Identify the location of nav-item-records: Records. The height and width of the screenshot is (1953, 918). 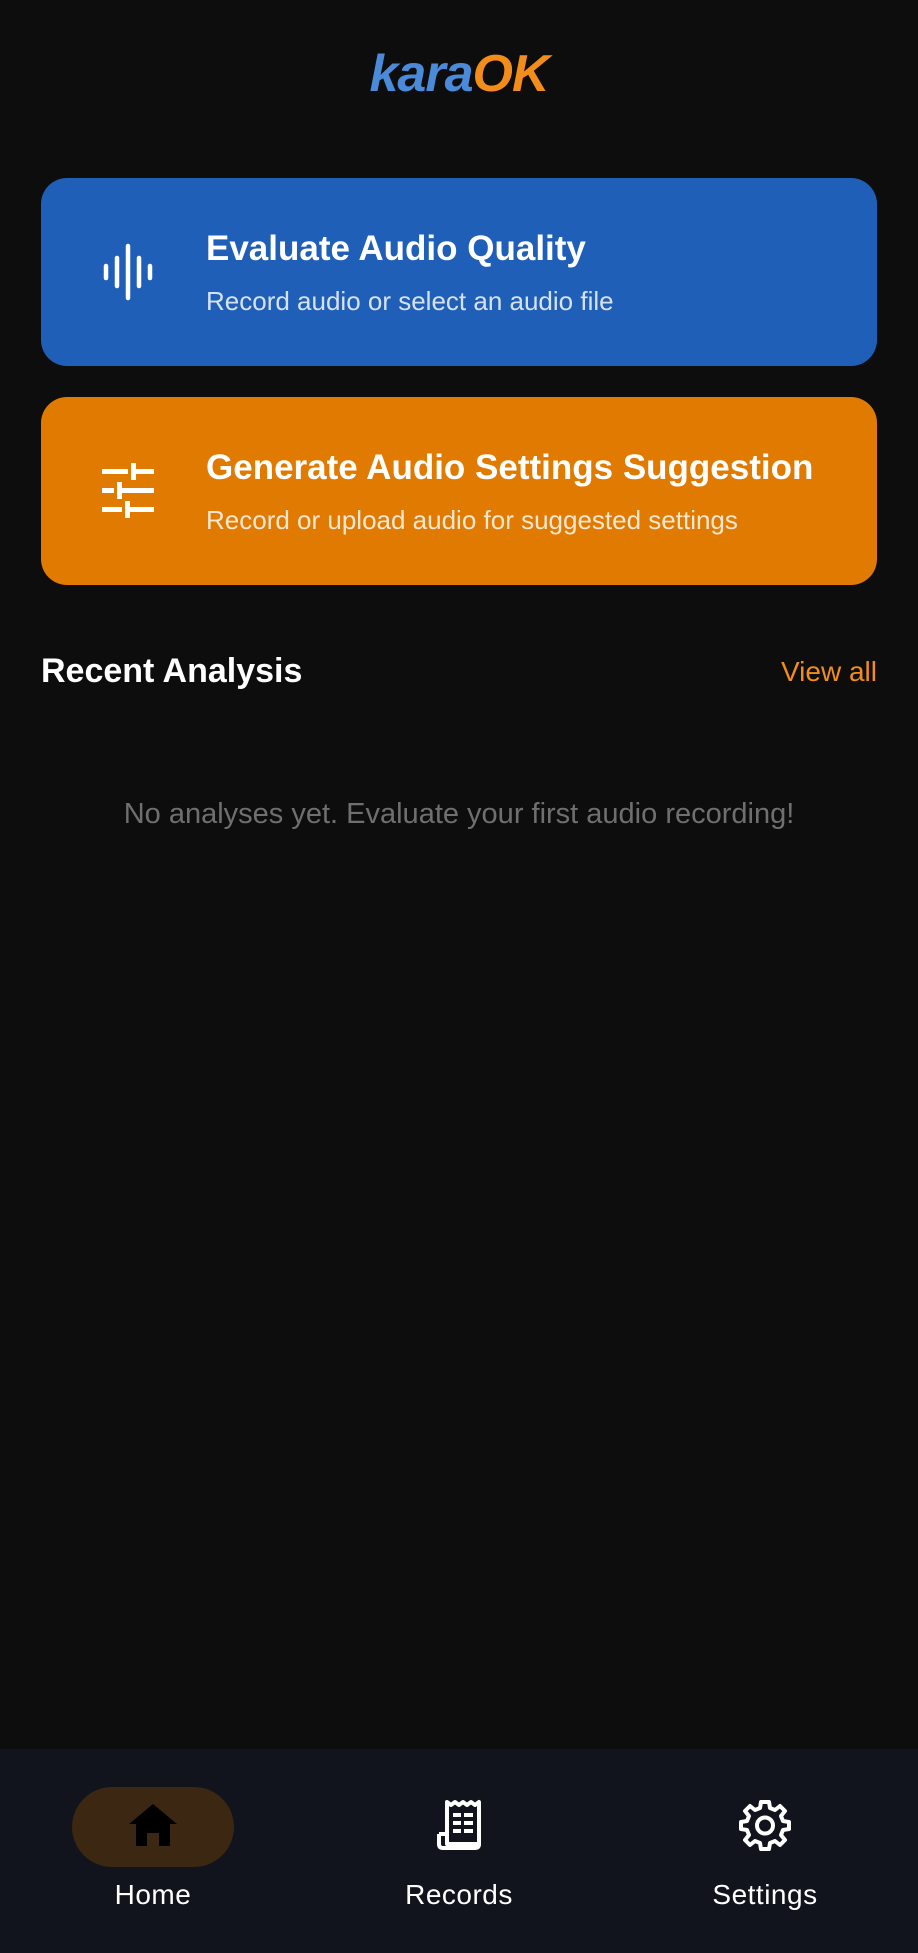
(459, 1849).